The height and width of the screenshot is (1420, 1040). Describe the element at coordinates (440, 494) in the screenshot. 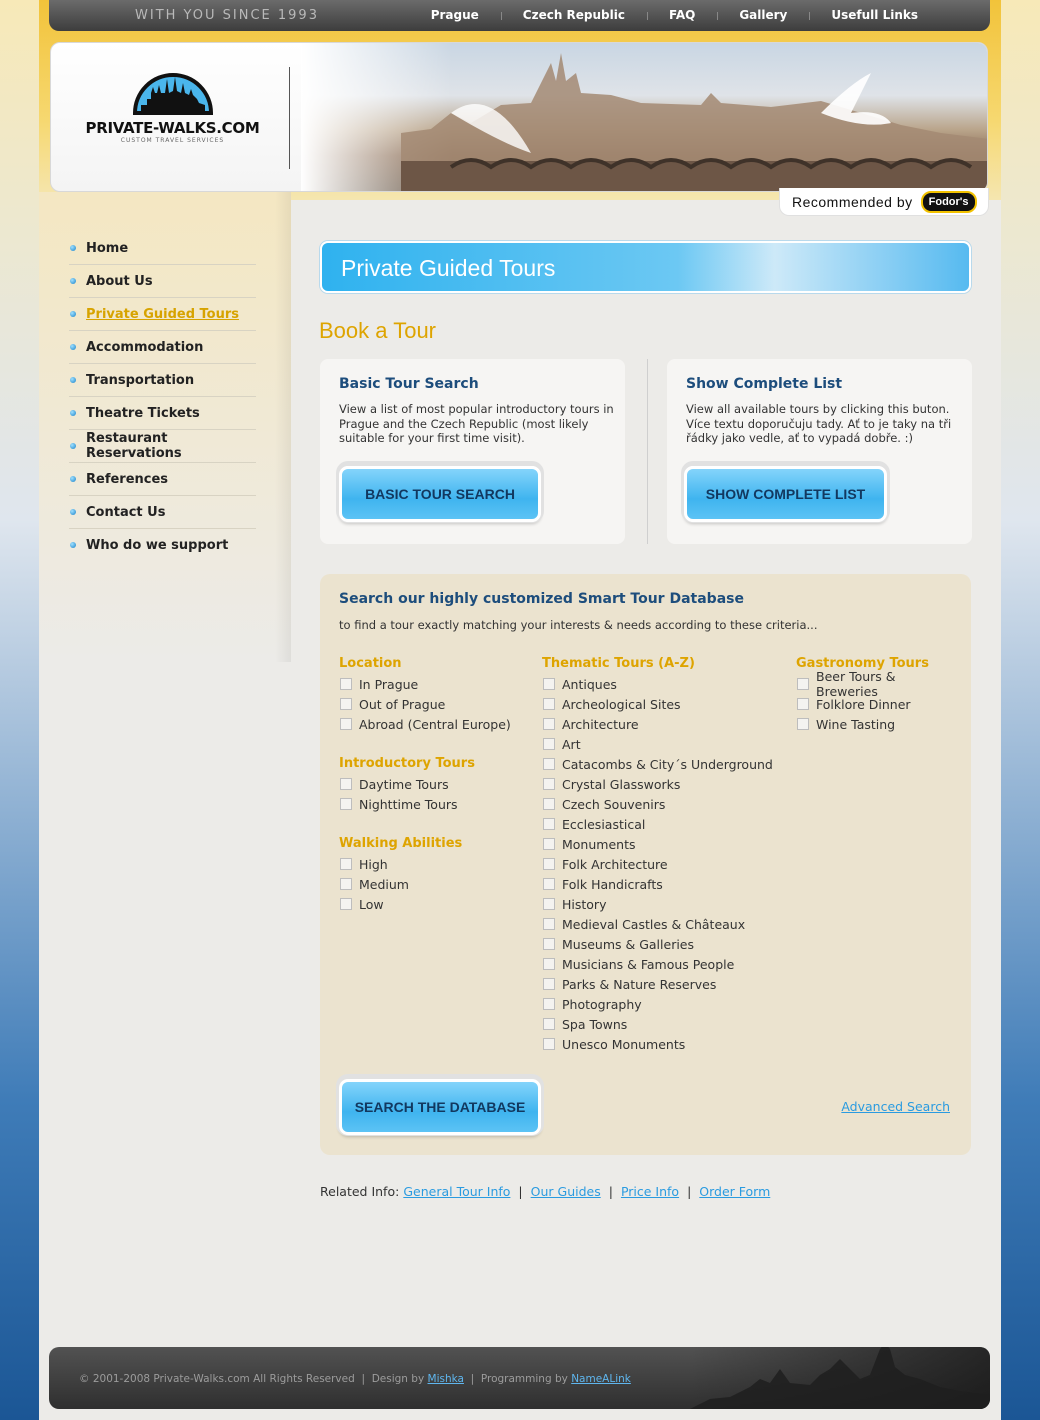

I see `basic-tour-search-button: BASIC TOUR SEARCH` at that location.